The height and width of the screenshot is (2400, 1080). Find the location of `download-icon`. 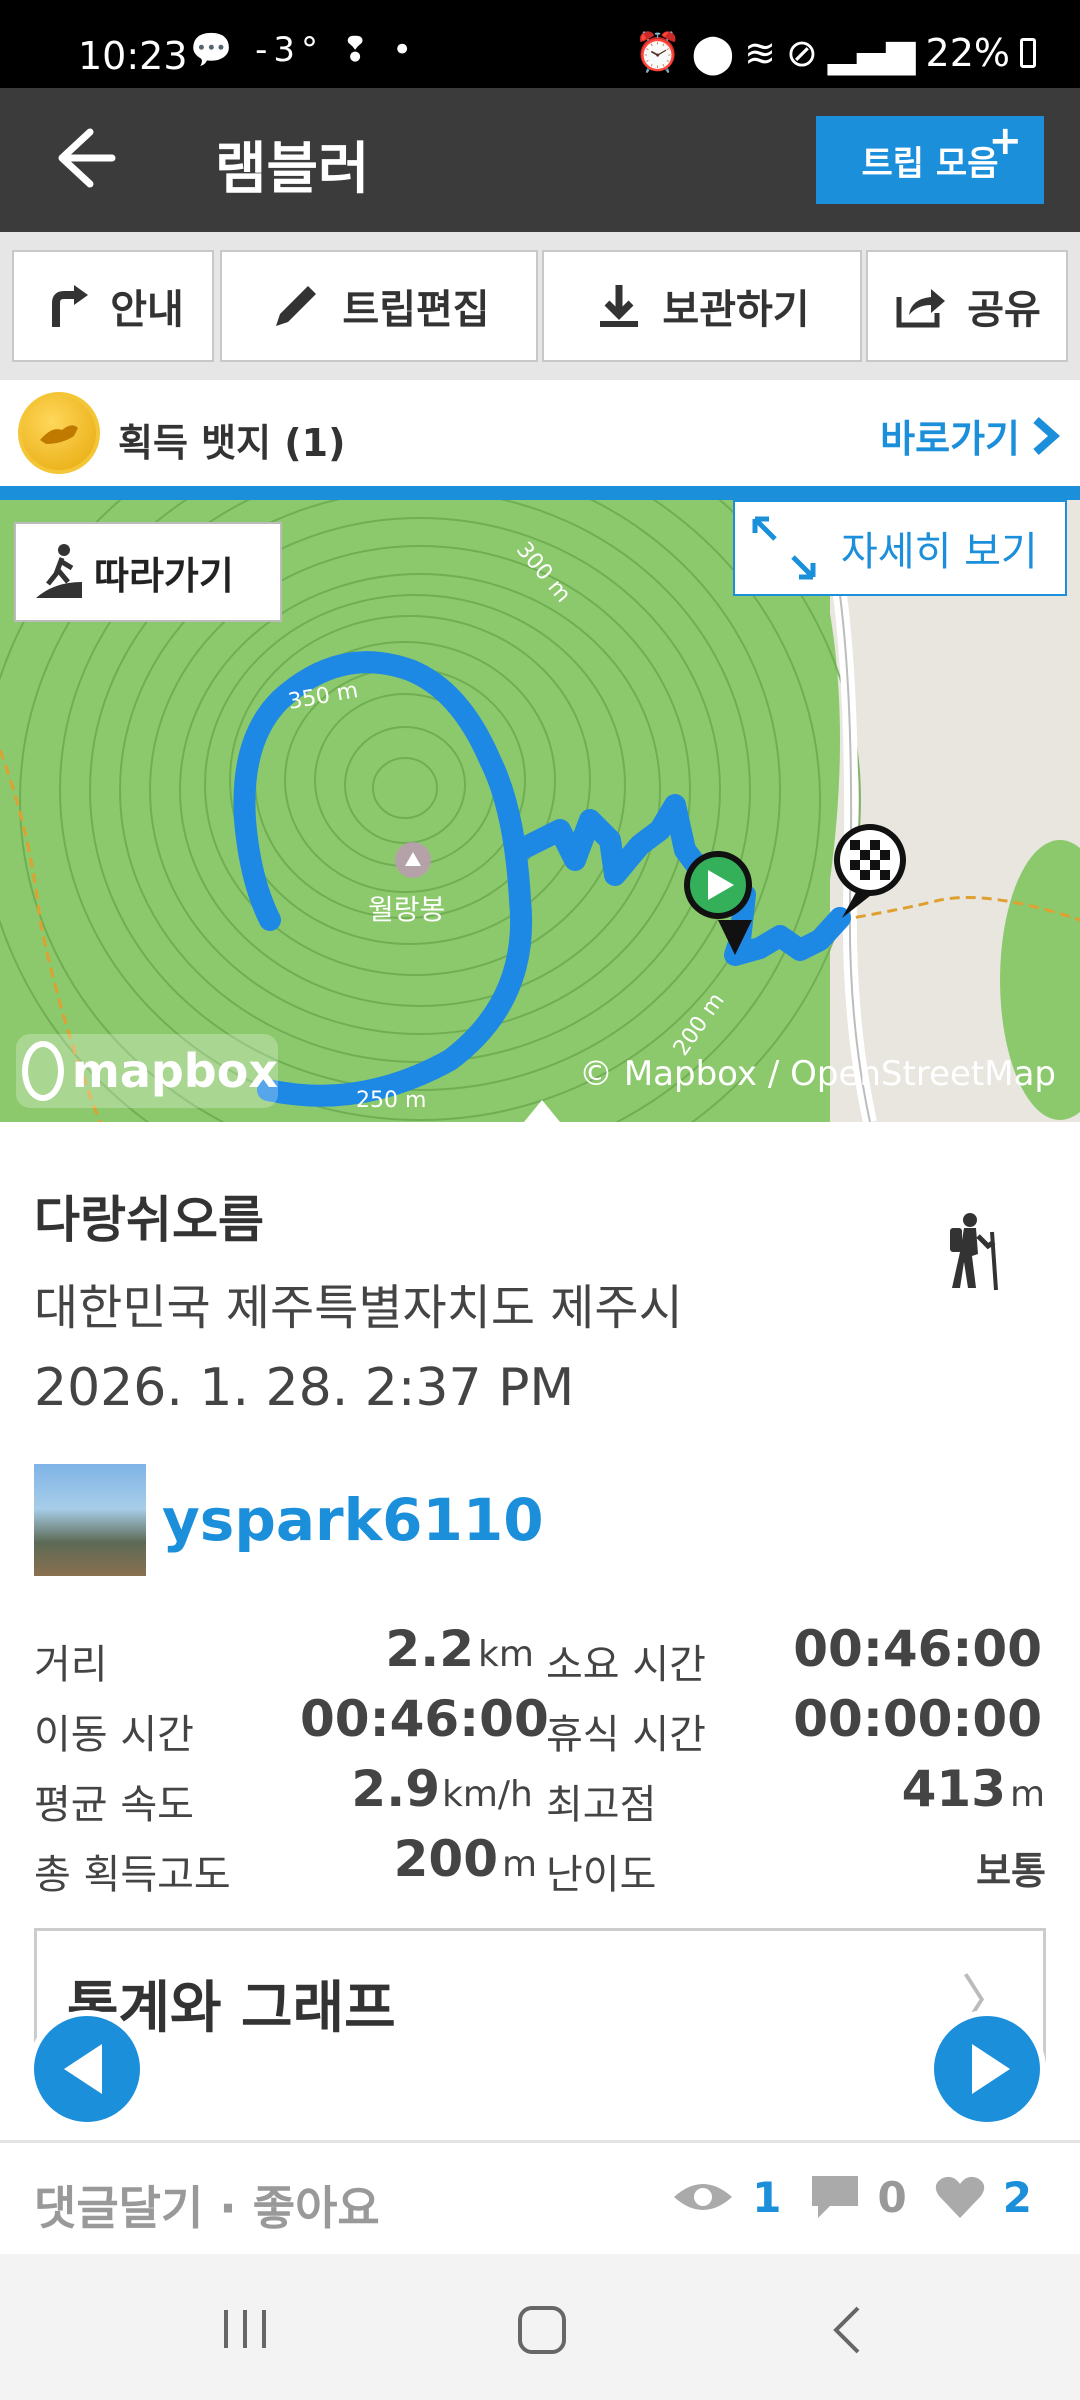

download-icon is located at coordinates (619, 306).